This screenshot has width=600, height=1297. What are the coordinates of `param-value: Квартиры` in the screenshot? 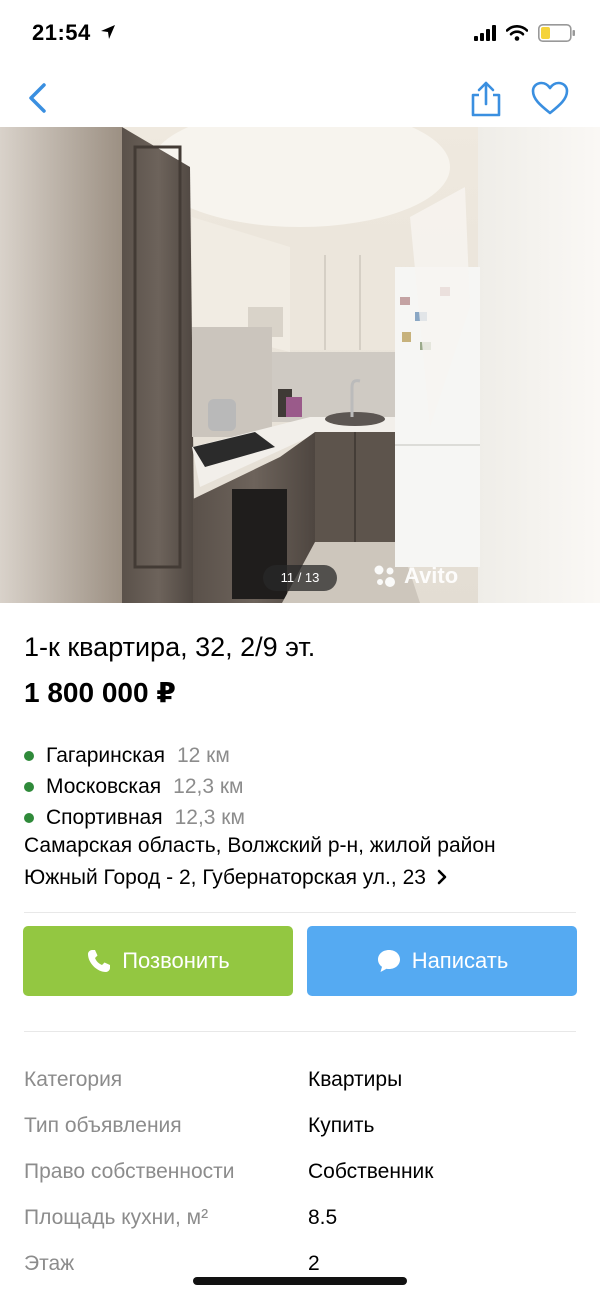 It's located at (355, 1079).